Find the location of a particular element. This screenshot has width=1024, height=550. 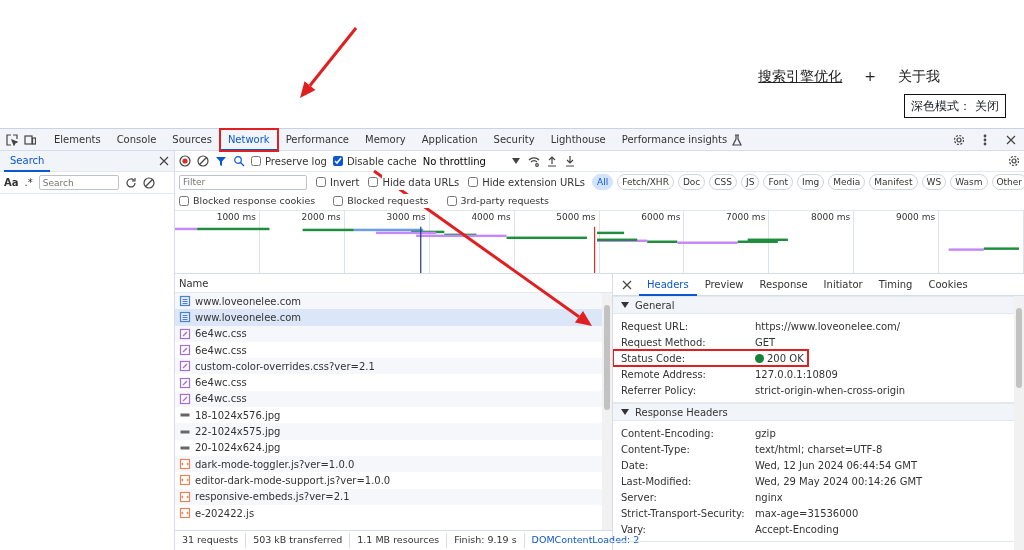

header-name: Request Method: is located at coordinates (664, 342).